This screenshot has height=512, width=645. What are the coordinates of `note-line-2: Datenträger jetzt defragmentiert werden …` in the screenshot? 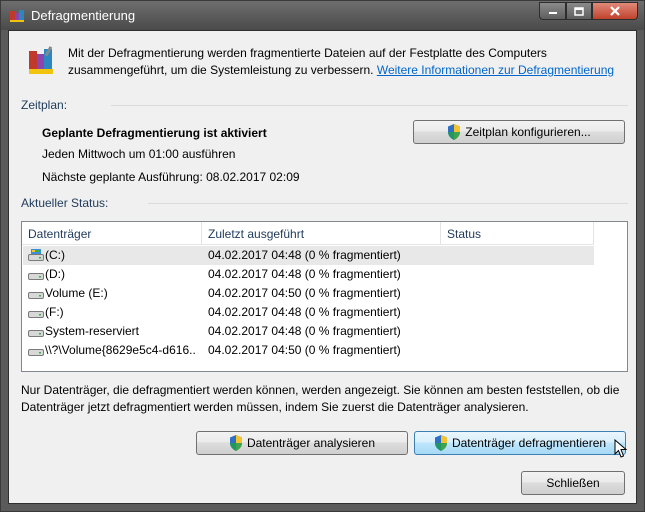 It's located at (275, 407).